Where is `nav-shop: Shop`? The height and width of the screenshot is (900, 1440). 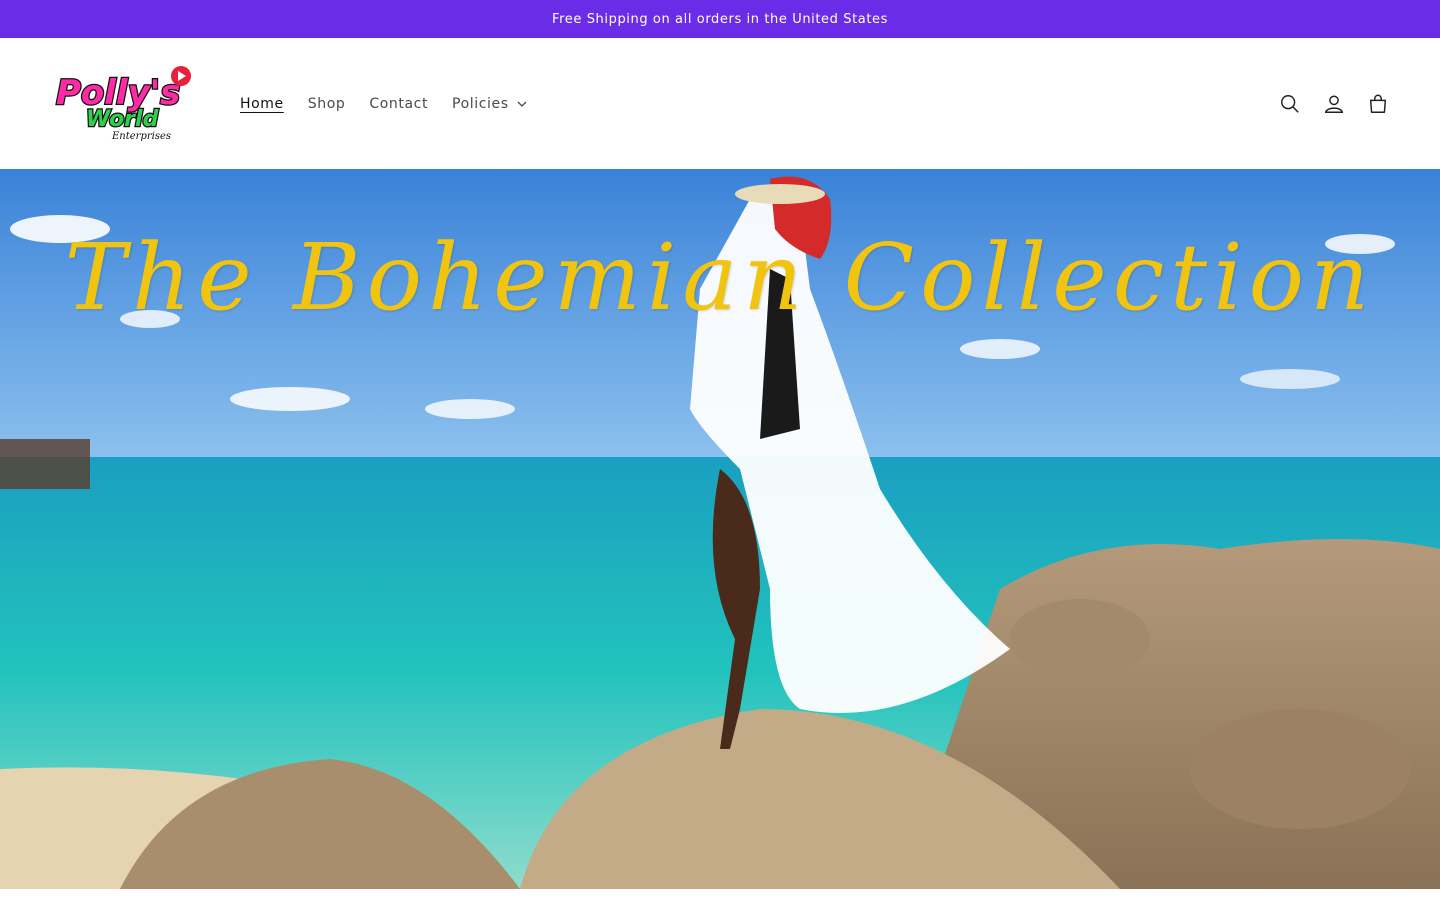
nav-shop: Shop is located at coordinates (327, 104).